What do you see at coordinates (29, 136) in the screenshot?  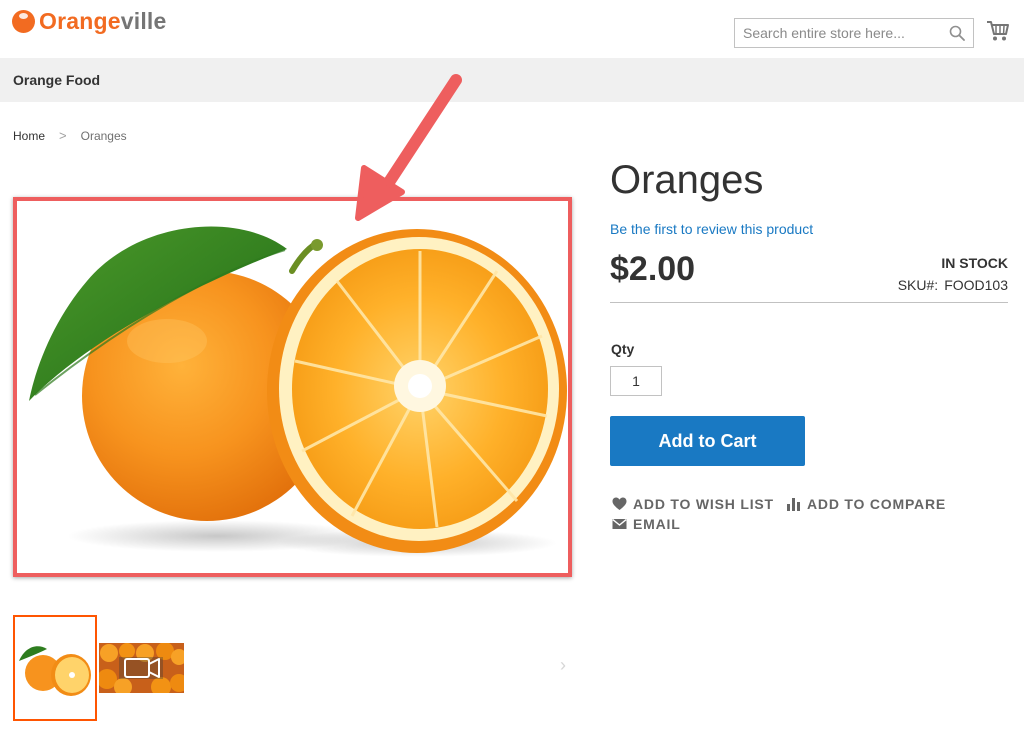 I see `breadcrumb-home-link: Home` at bounding box center [29, 136].